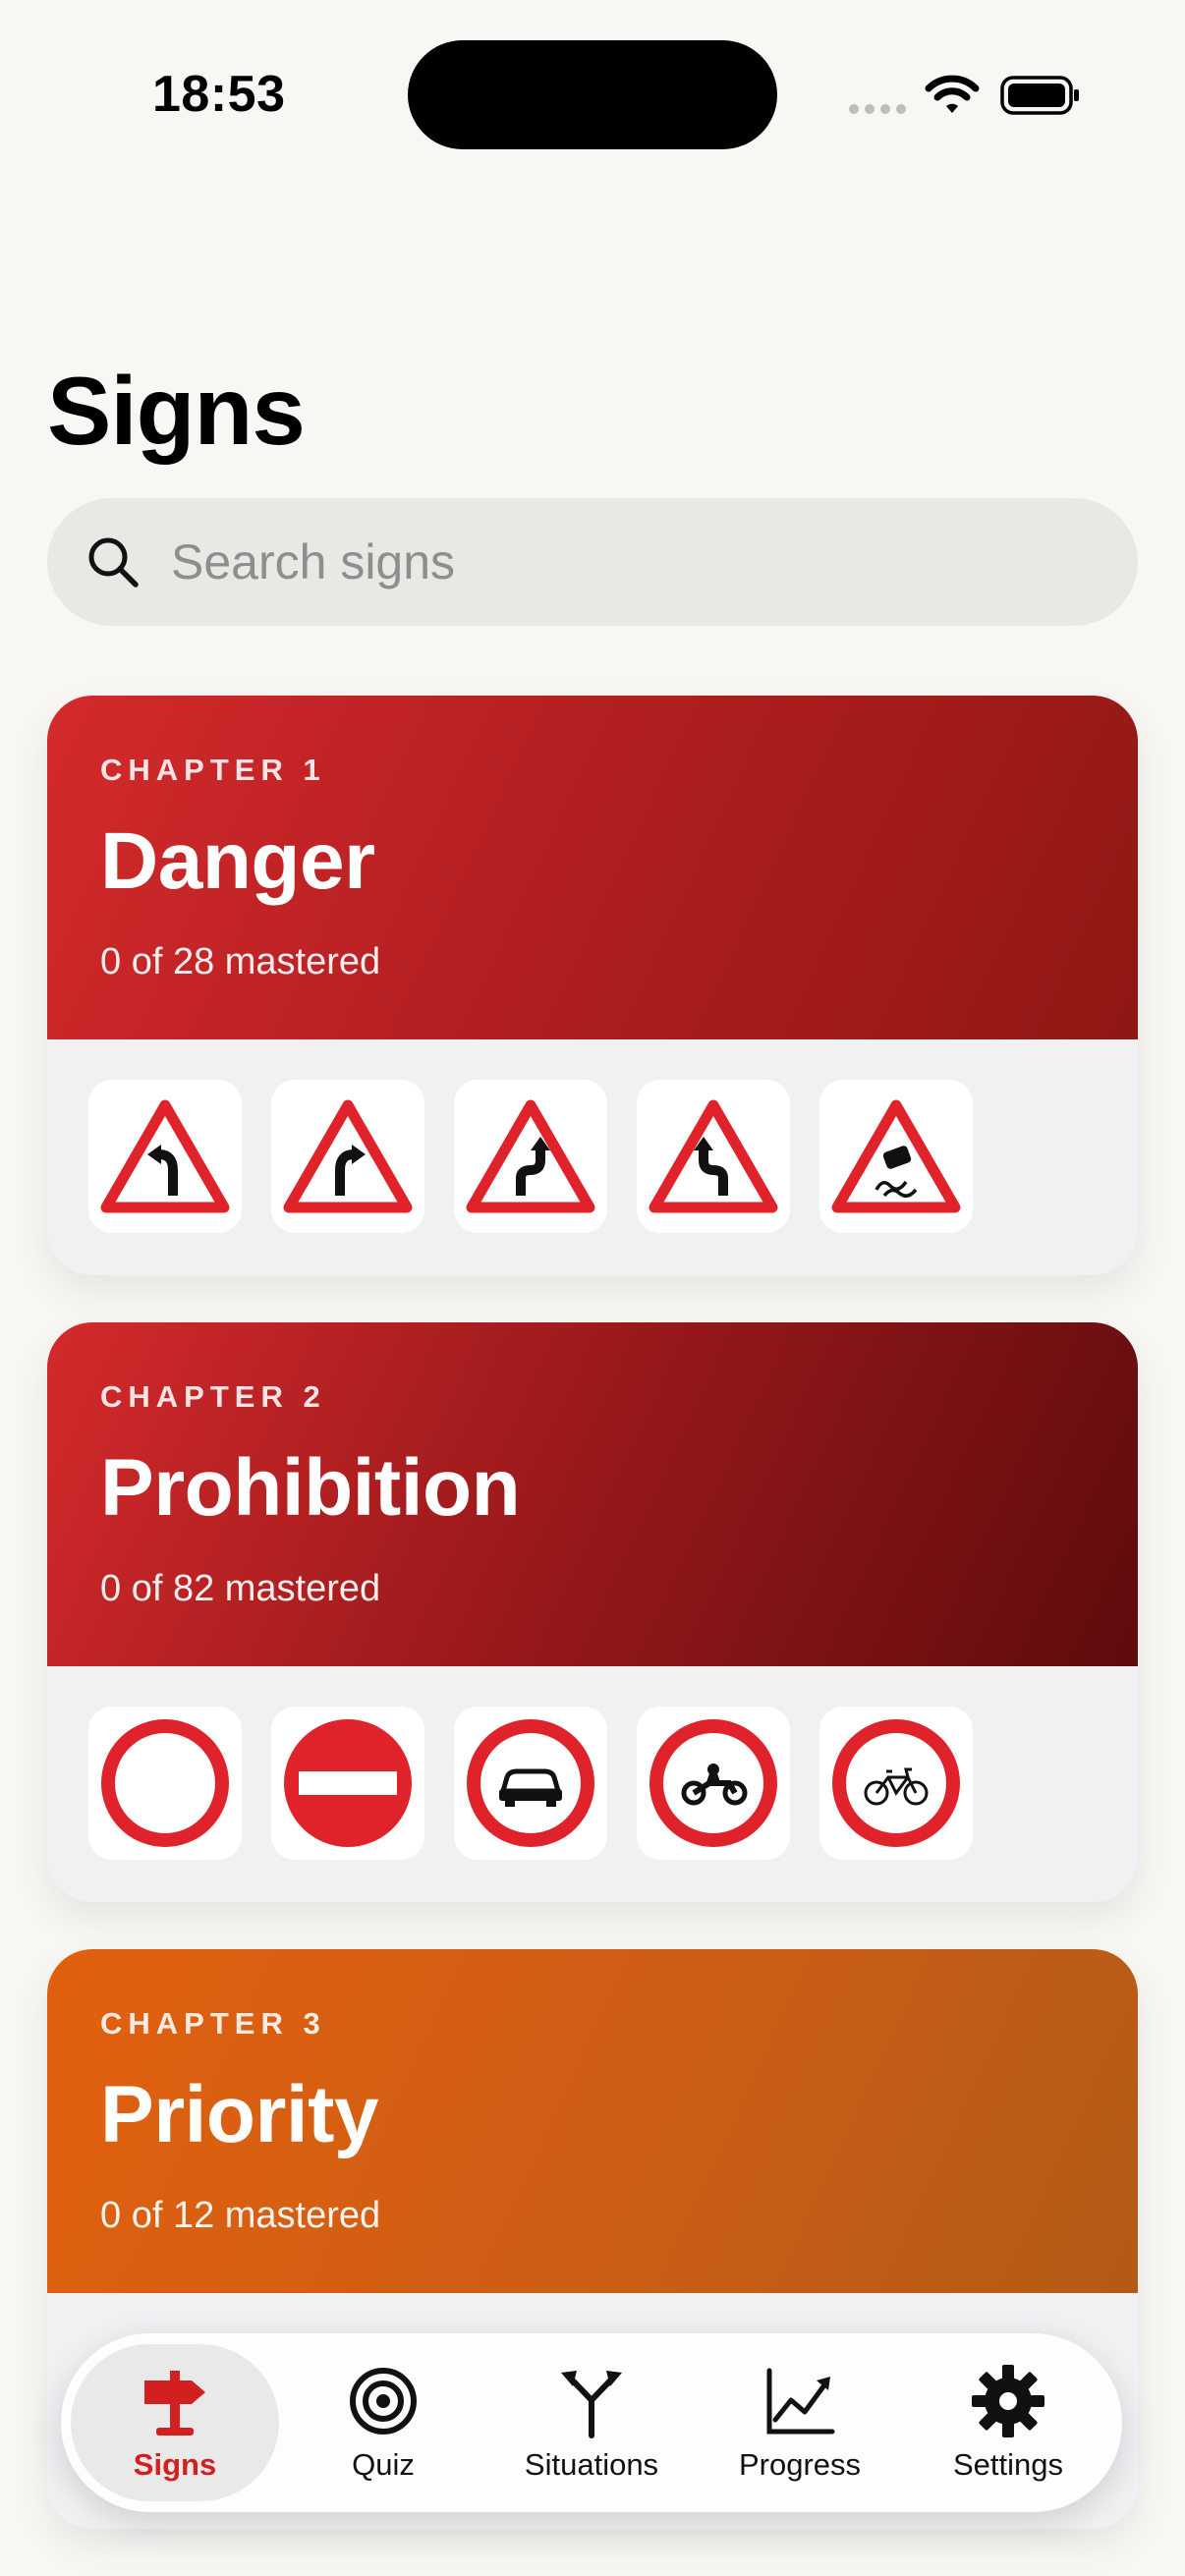 This screenshot has height=2576, width=1185. Describe the element at coordinates (241, 961) in the screenshot. I see `chapter-progress: 0 of 28 mastered` at that location.